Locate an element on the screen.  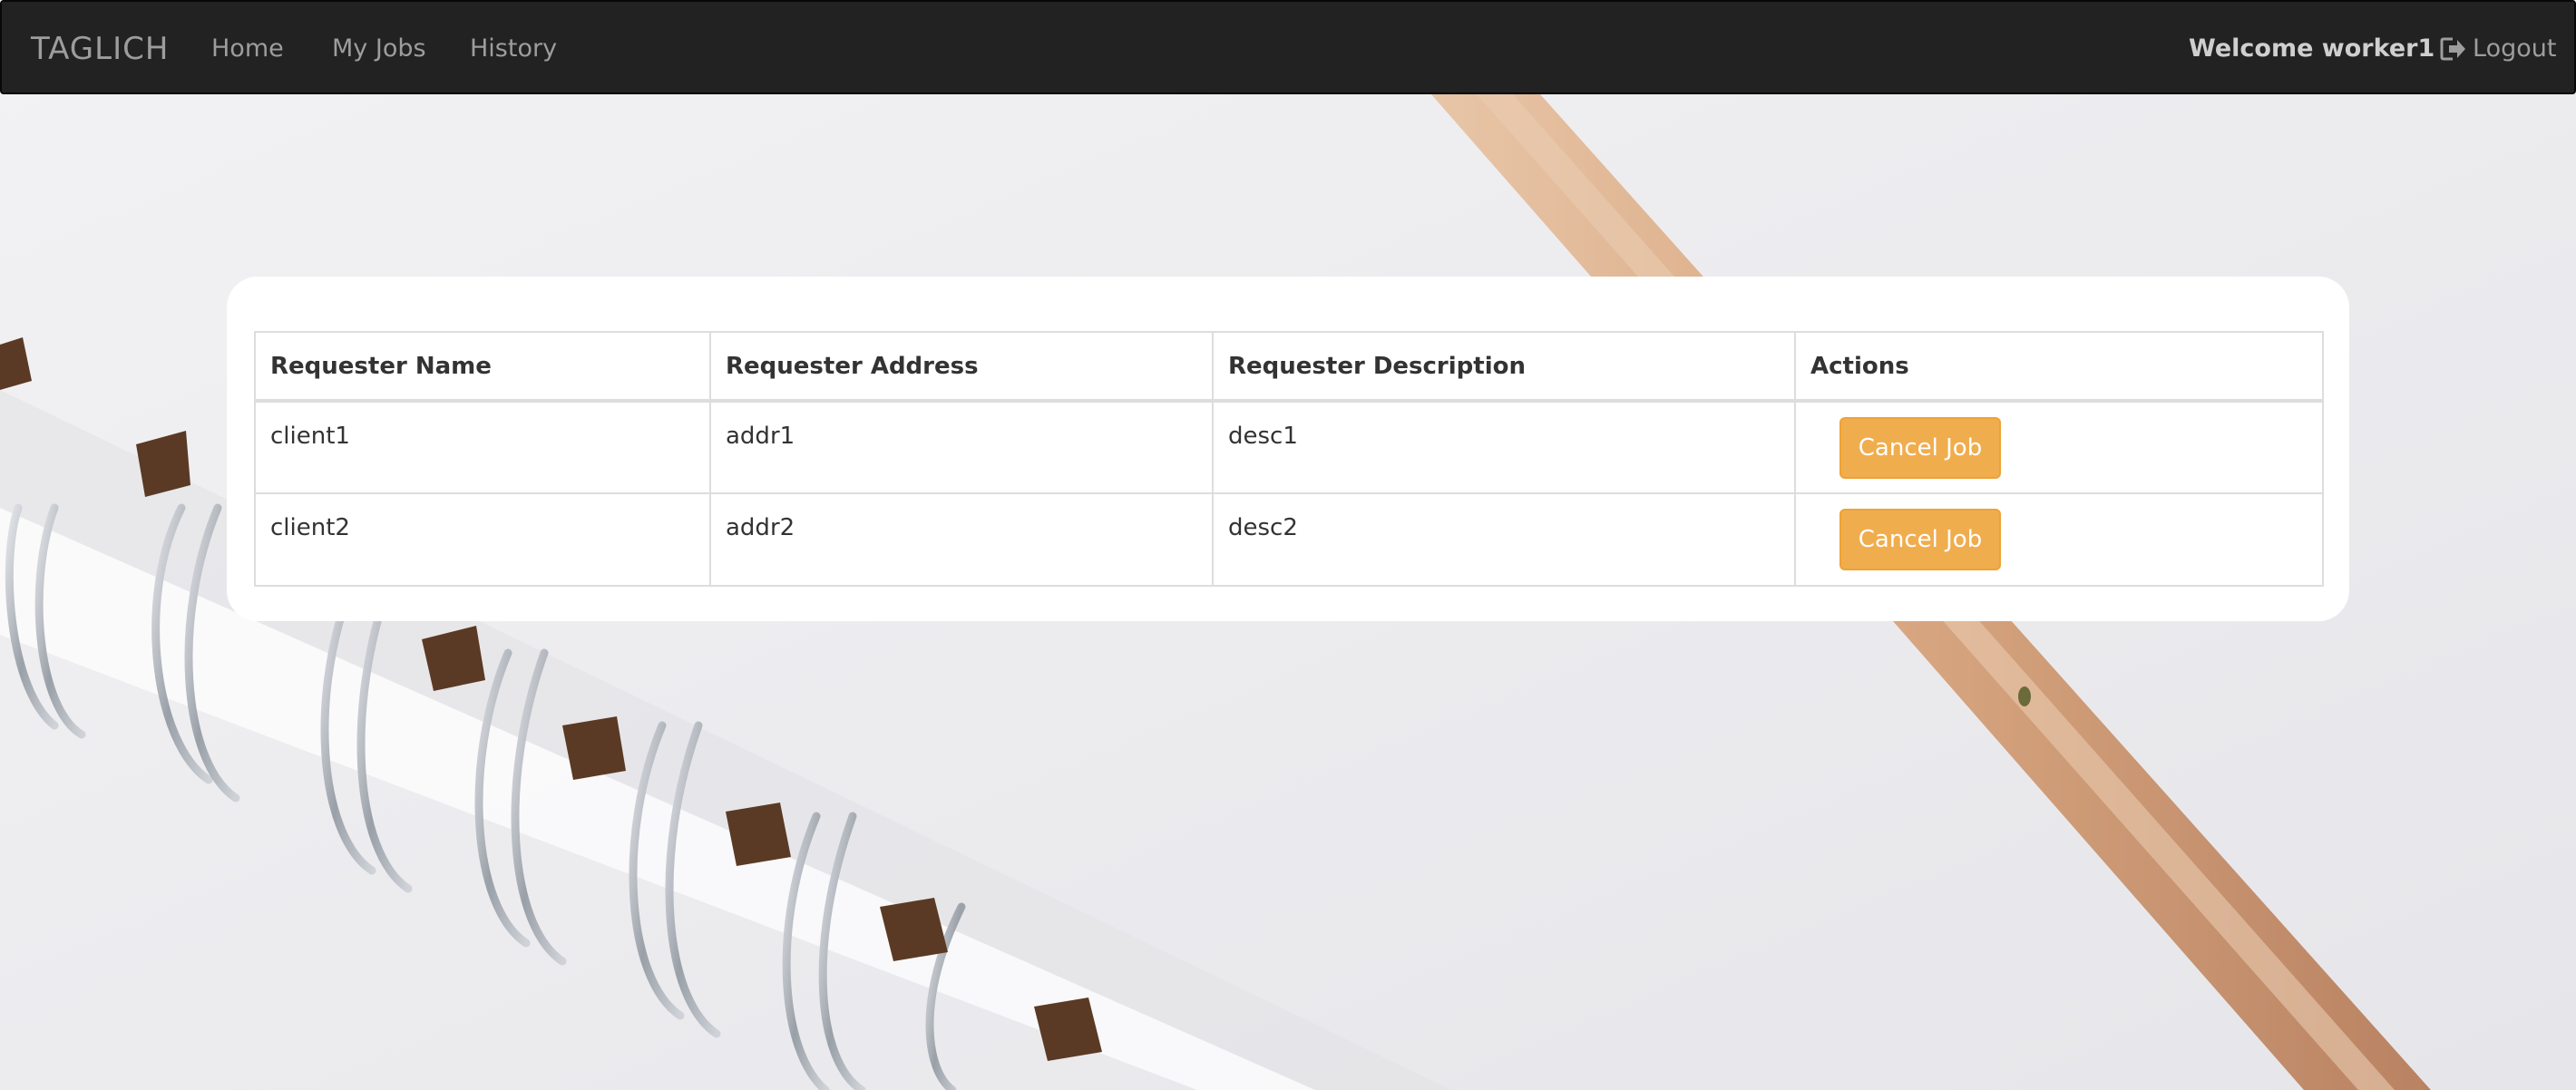
column-header-requester-name: Requester Name is located at coordinates (482, 367).